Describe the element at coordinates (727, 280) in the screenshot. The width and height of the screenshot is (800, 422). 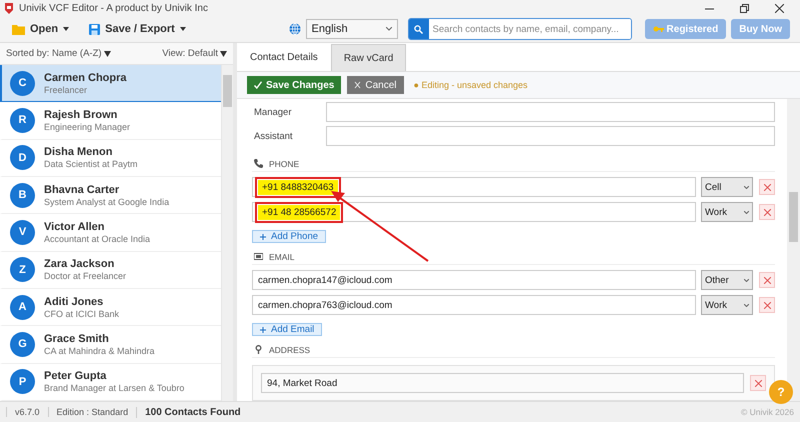
I see `type-select: Other` at that location.